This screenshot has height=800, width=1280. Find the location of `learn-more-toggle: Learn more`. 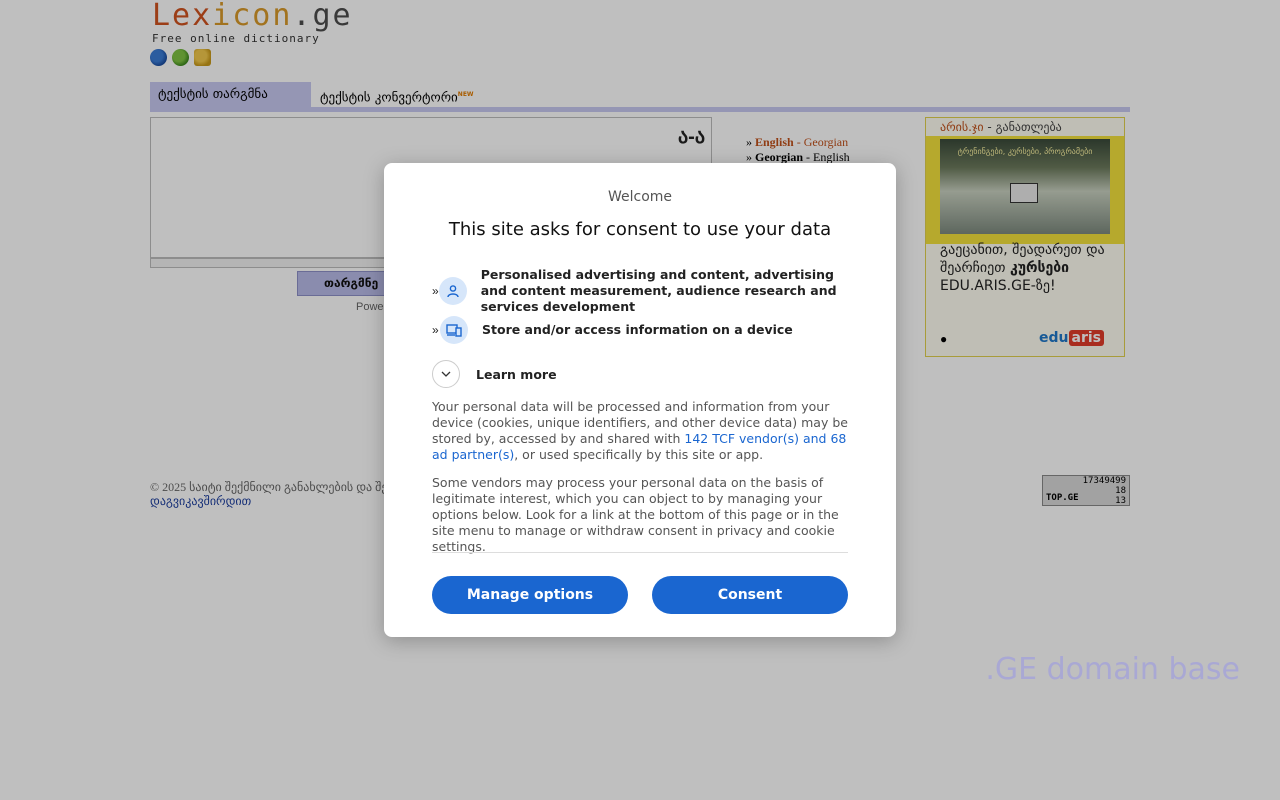

learn-more-toggle: Learn more is located at coordinates (494, 374).